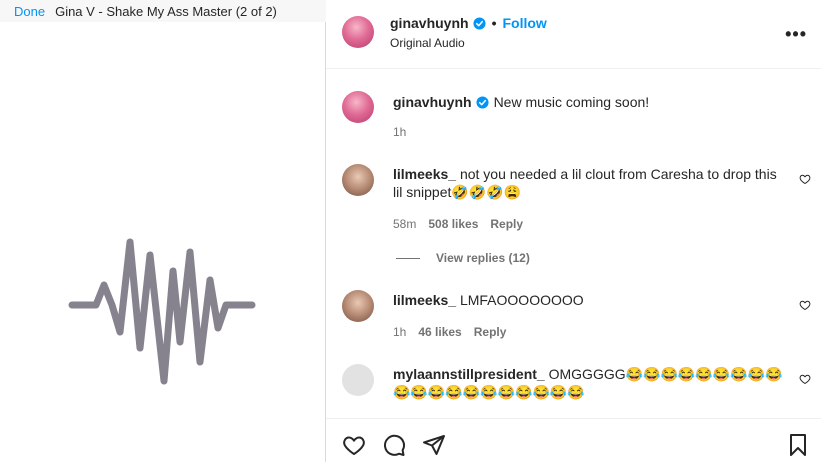 The height and width of the screenshot is (462, 821). I want to click on comment-text: LMFAOOOOOOOO, so click(521, 300).